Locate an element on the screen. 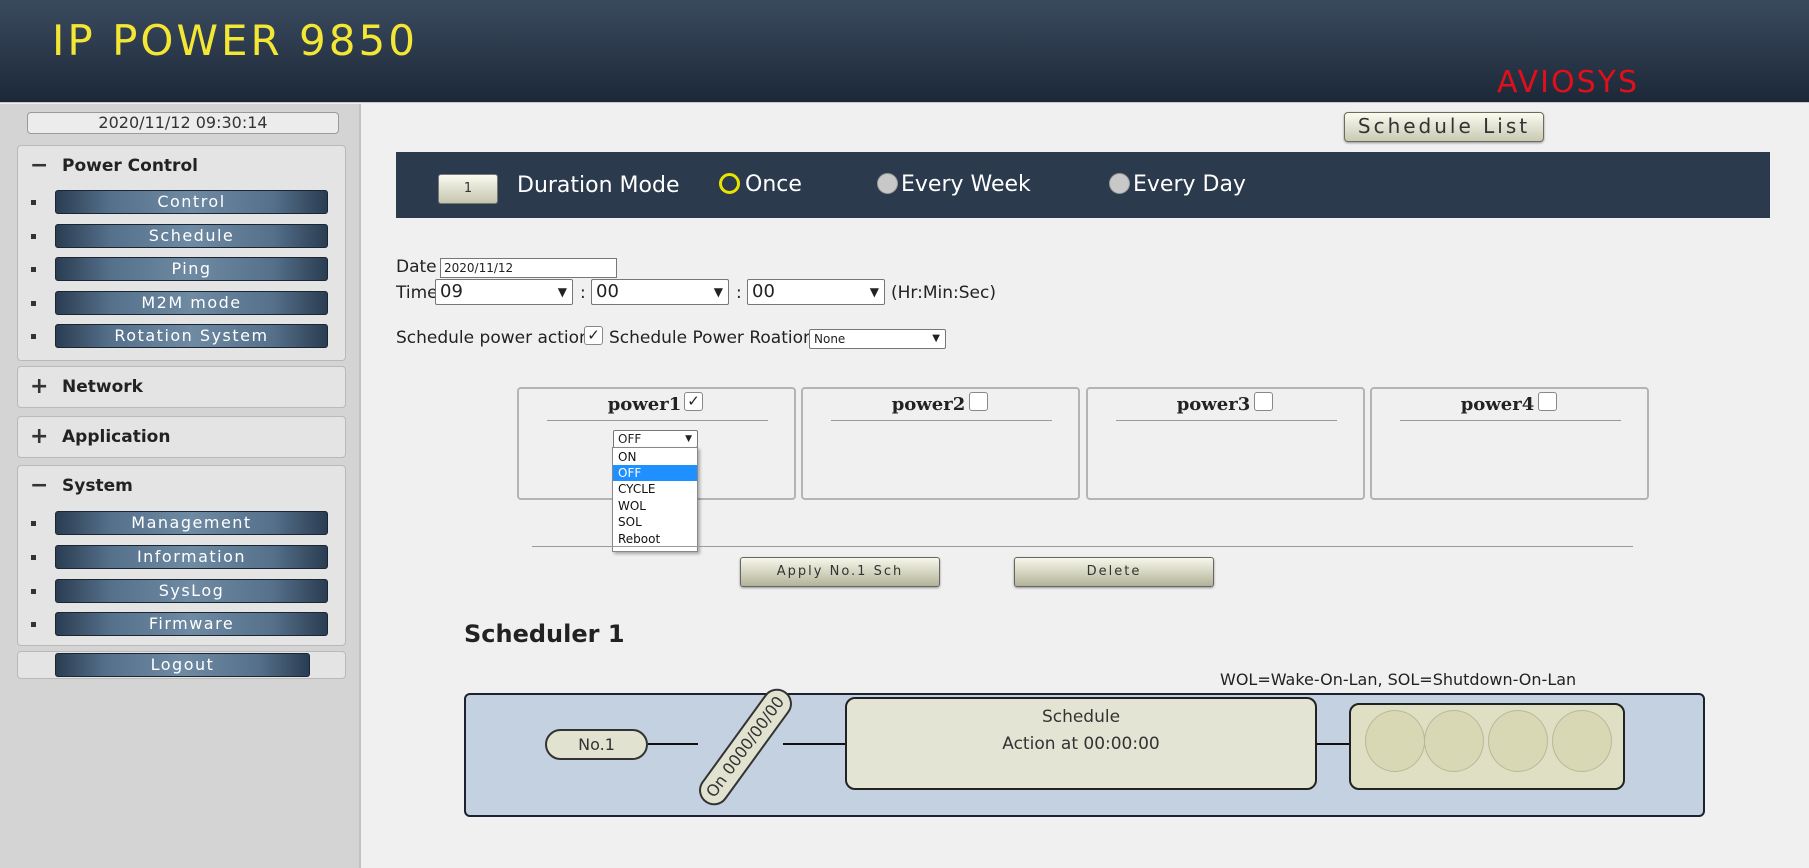  sidebar-item-schedule: Schedule is located at coordinates (182, 238).